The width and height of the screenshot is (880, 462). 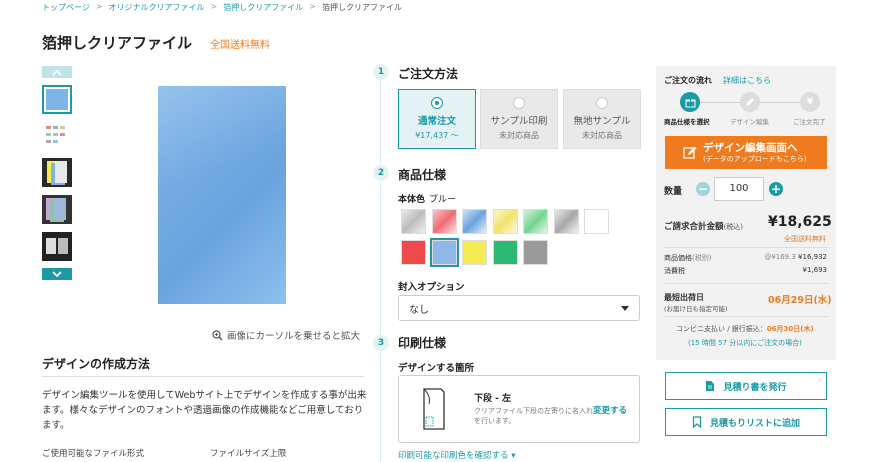 What do you see at coordinates (733, 227) in the screenshot?
I see `total-label-sub: (税込)` at bounding box center [733, 227].